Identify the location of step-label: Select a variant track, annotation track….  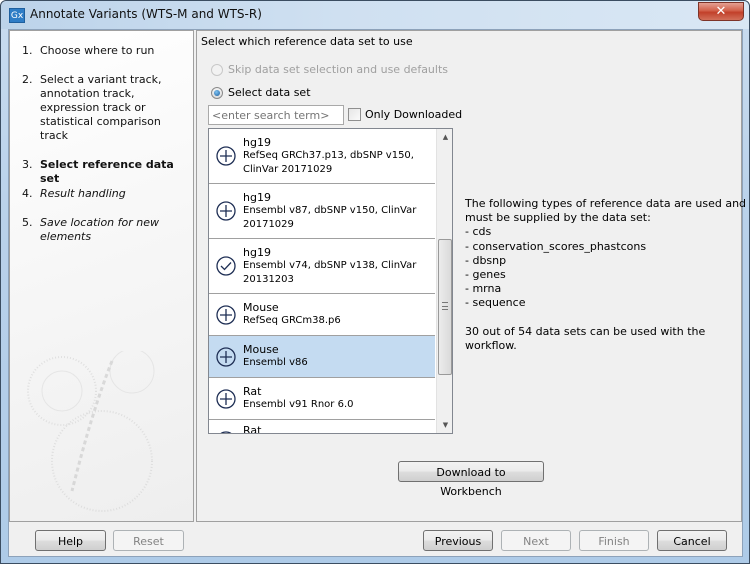
(101, 107).